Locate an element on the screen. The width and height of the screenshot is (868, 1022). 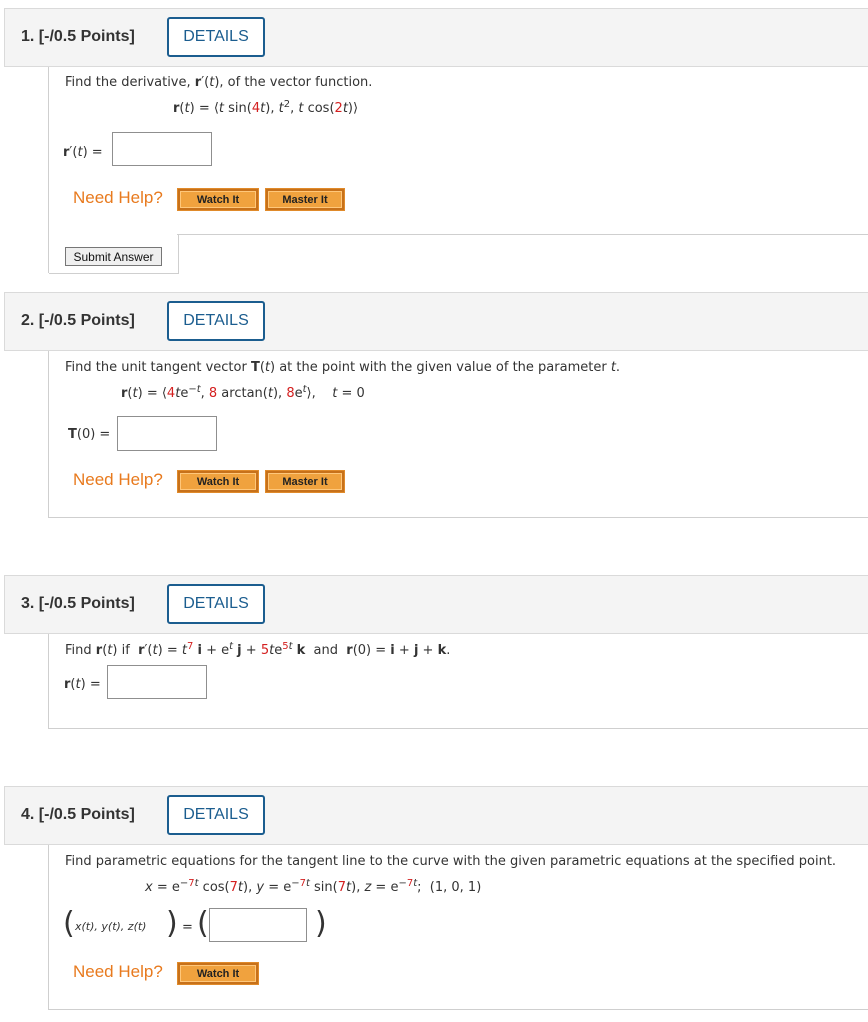
question-3-answer-input is located at coordinates (157, 682).